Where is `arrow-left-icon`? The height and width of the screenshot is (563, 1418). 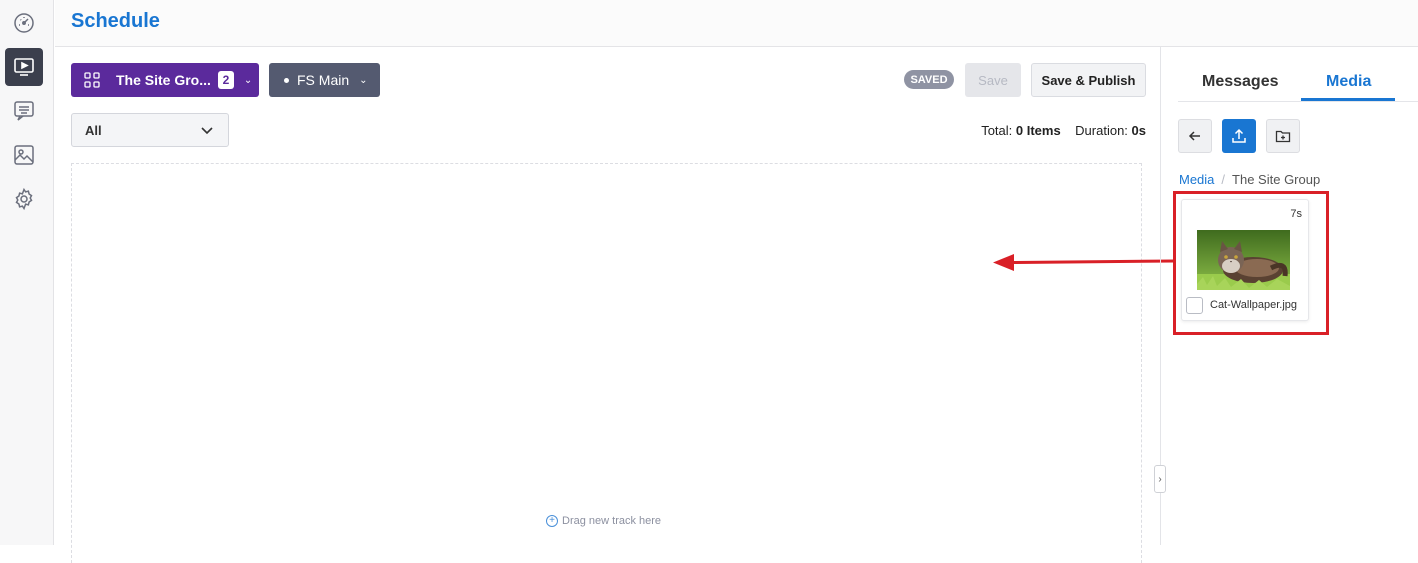 arrow-left-icon is located at coordinates (1194, 136).